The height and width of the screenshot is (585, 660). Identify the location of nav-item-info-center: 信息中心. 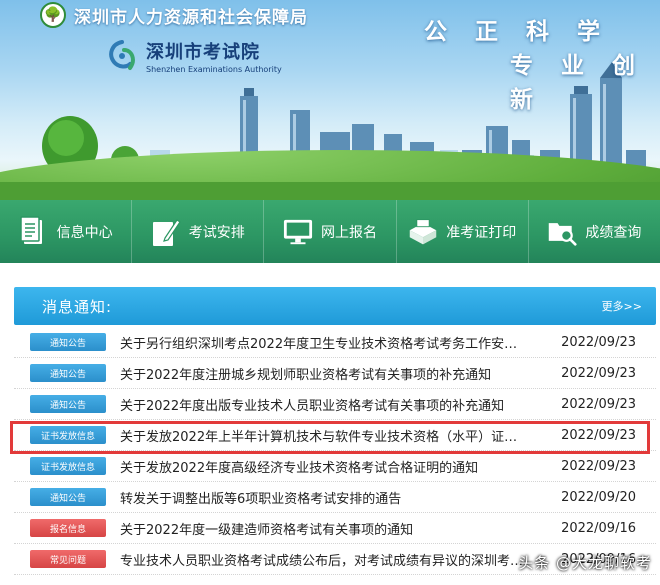
(66, 231).